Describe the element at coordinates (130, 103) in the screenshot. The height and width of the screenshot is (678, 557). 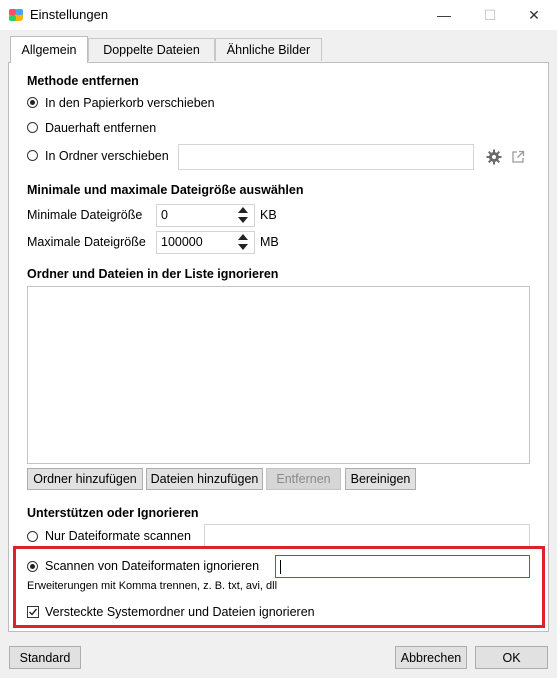
I see `radio-recycle-bin-label: In den Papierkorb verschieben` at that location.